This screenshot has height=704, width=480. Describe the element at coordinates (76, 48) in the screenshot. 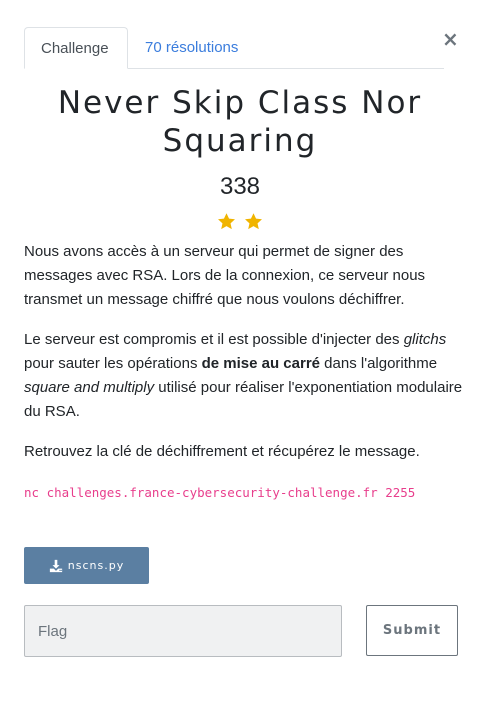

I see `tab-challenge: Challenge` at that location.